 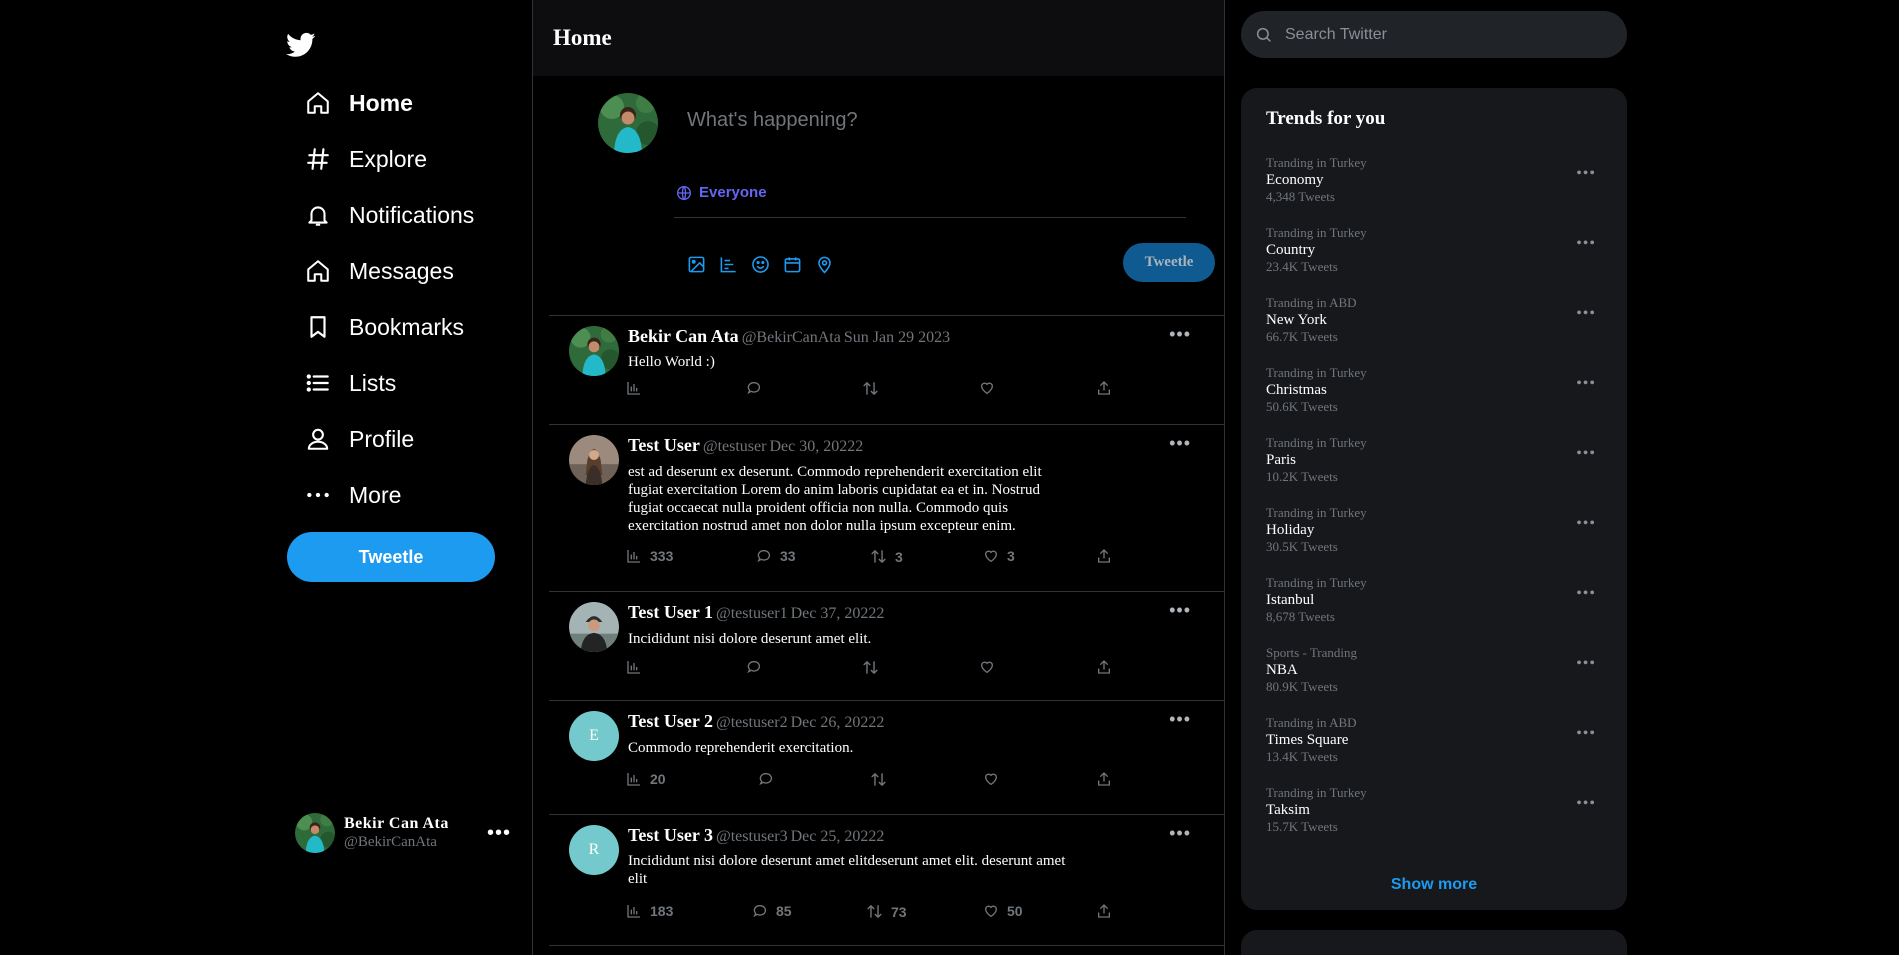 What do you see at coordinates (664, 445) in the screenshot?
I see `tweet-author-name: Test User` at bounding box center [664, 445].